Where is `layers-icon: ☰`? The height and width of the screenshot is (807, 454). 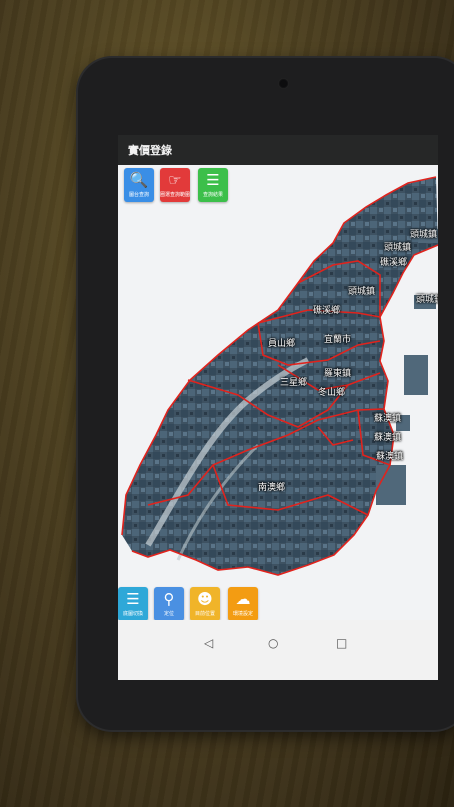
layers-icon: ☰ is located at coordinates (133, 599).